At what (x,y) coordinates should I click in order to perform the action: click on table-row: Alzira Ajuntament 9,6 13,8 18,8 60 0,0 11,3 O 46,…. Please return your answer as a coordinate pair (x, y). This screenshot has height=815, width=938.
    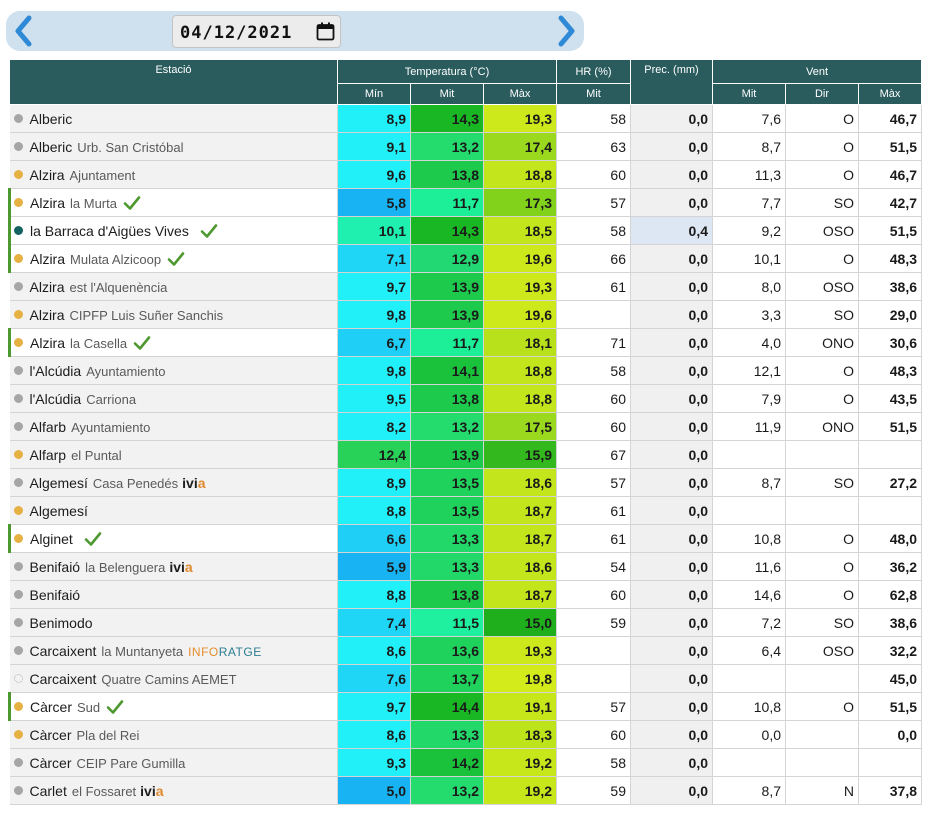
    Looking at the image, I should click on (465, 174).